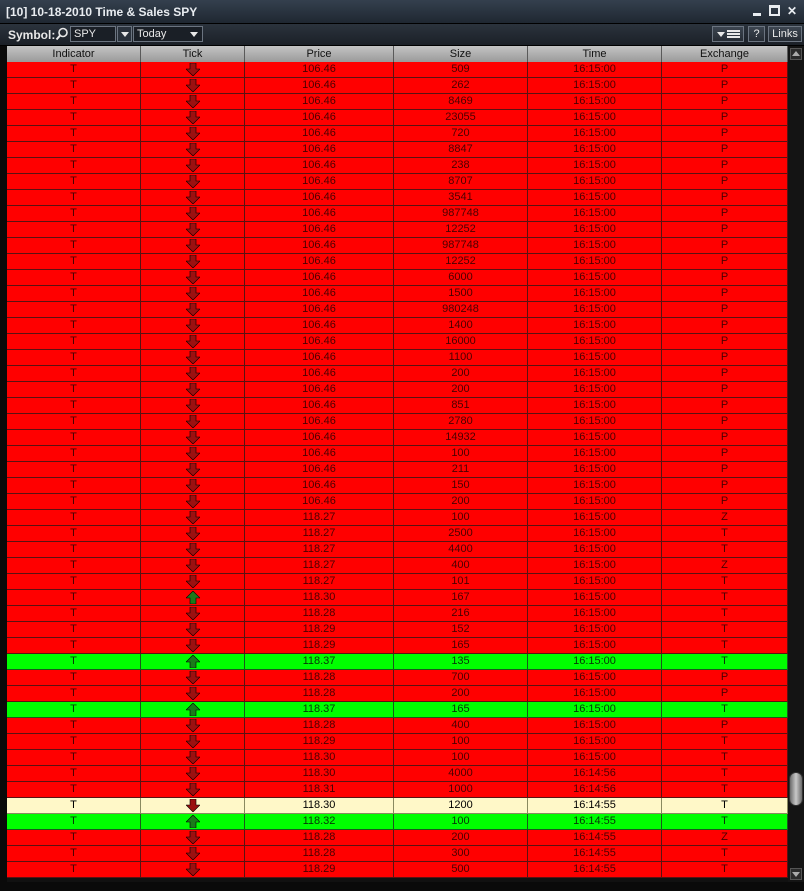 The height and width of the screenshot is (891, 804). I want to click on table-row: T 106.46 720 16:15:00 P, so click(397, 134).